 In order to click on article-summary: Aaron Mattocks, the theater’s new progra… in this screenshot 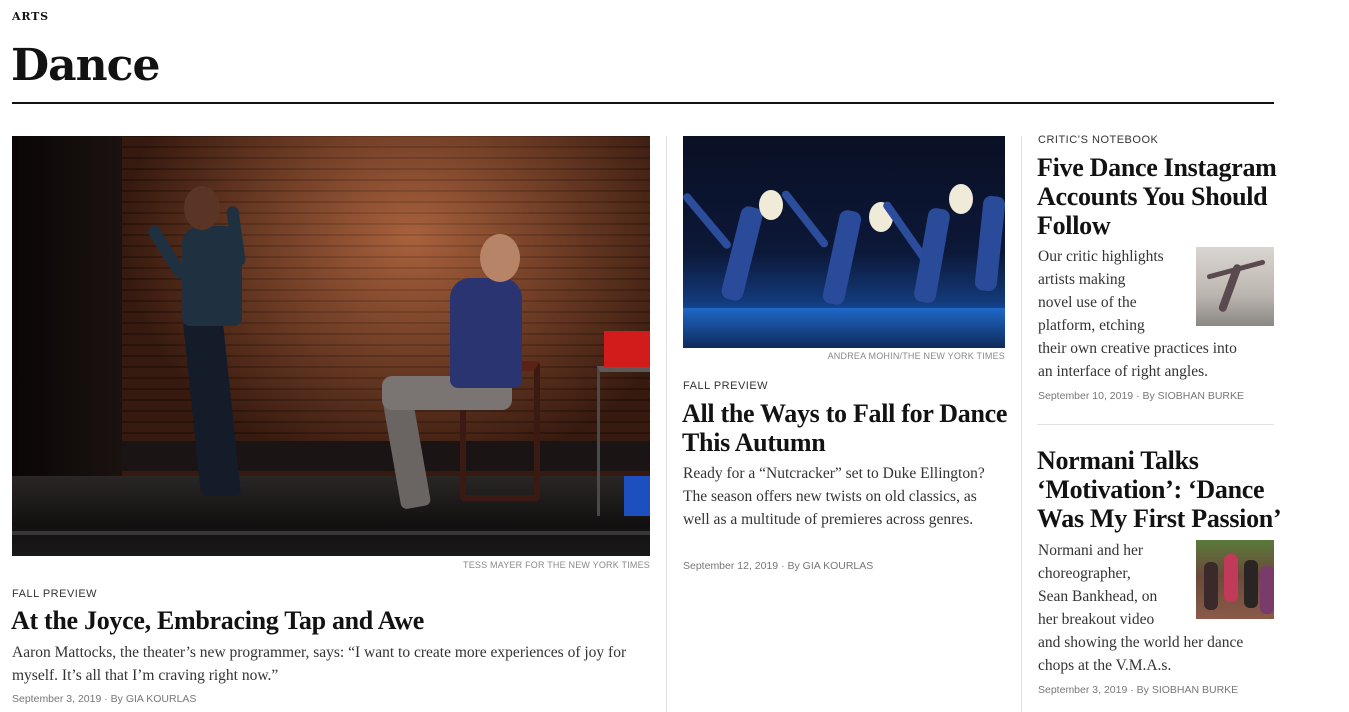, I will do `click(319, 664)`.